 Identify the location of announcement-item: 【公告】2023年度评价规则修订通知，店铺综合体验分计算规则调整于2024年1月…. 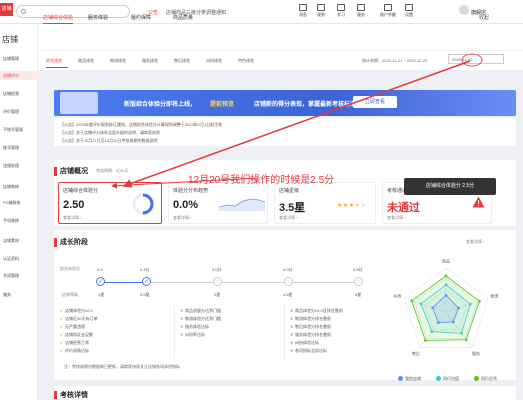
(141, 125).